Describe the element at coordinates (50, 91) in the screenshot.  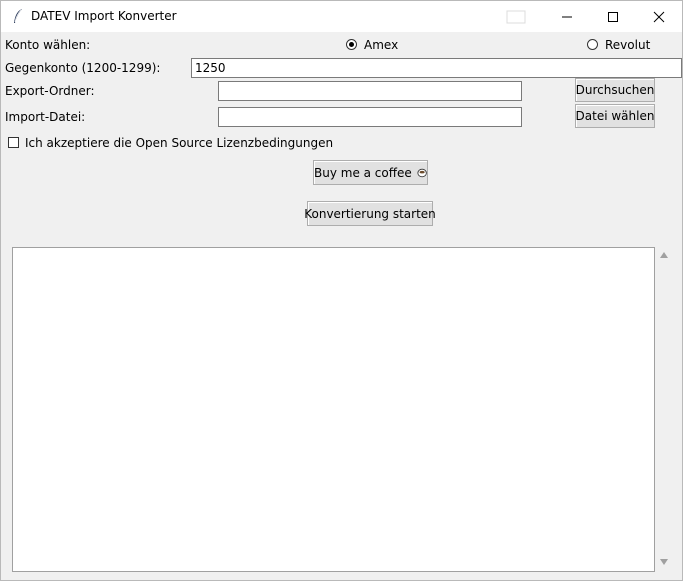
I see `export-label: Export-Ordner:` at that location.